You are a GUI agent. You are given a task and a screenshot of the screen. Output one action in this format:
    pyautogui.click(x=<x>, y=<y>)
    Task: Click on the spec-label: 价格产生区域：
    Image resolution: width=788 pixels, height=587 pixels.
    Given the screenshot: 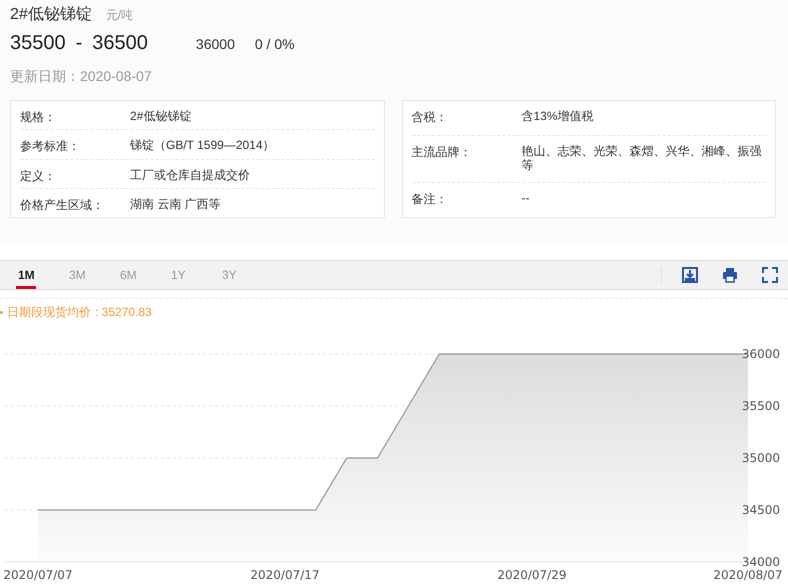 What is the action you would take?
    pyautogui.click(x=62, y=203)
    